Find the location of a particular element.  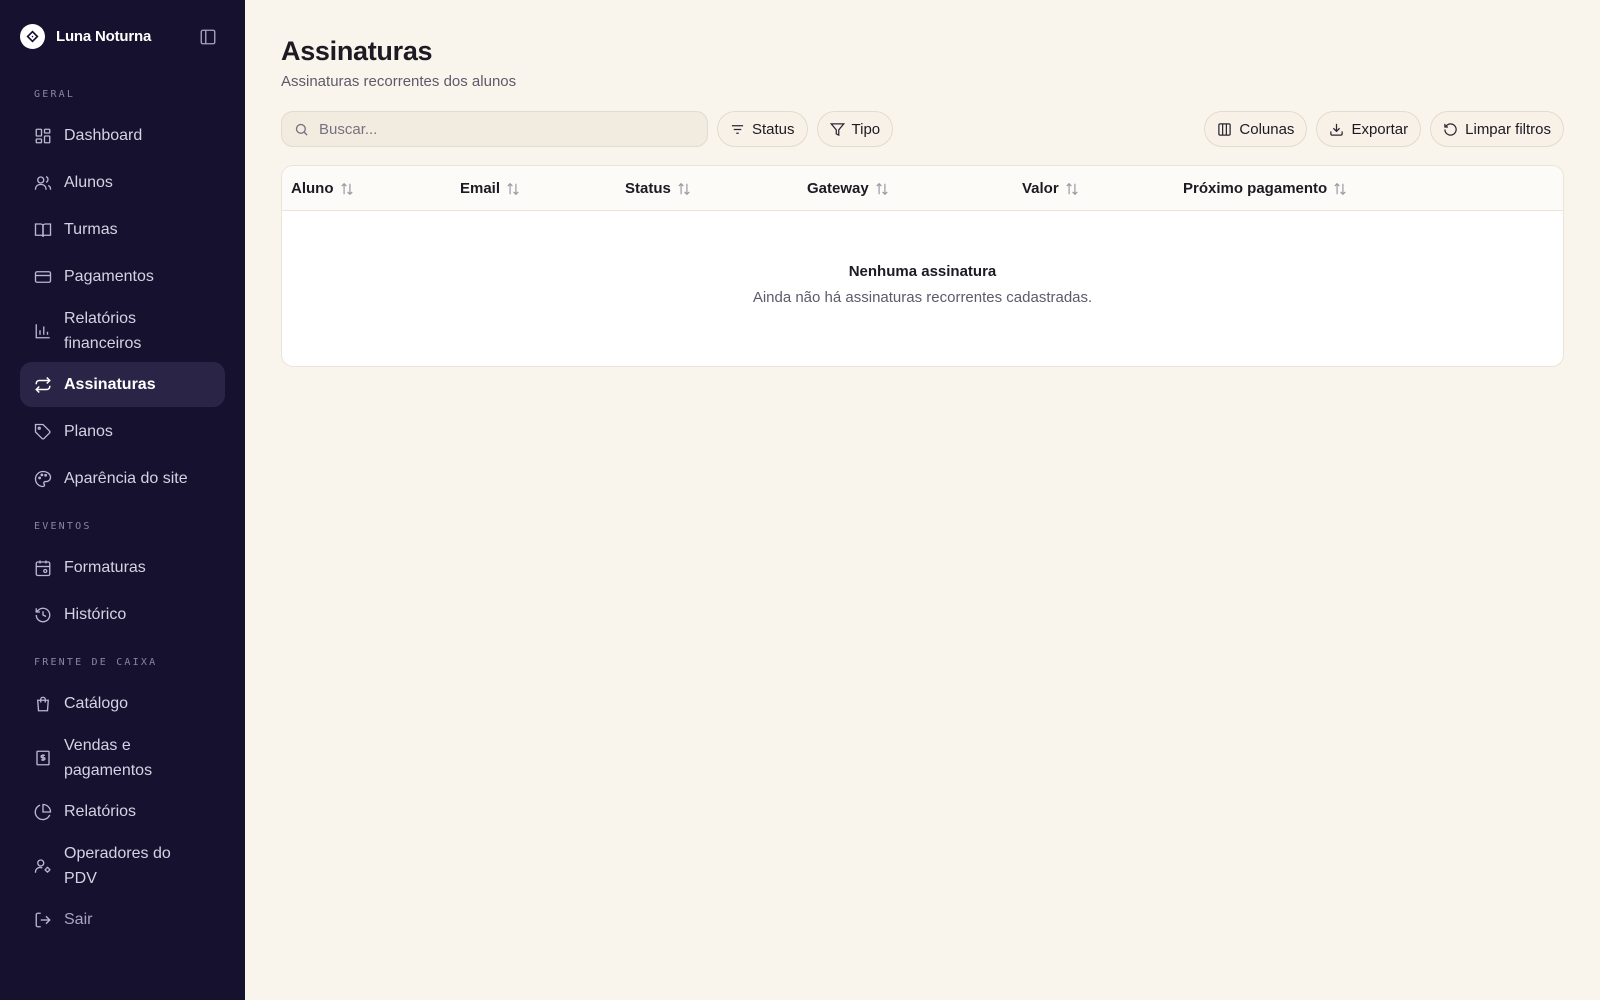

history-icon is located at coordinates (43, 615).